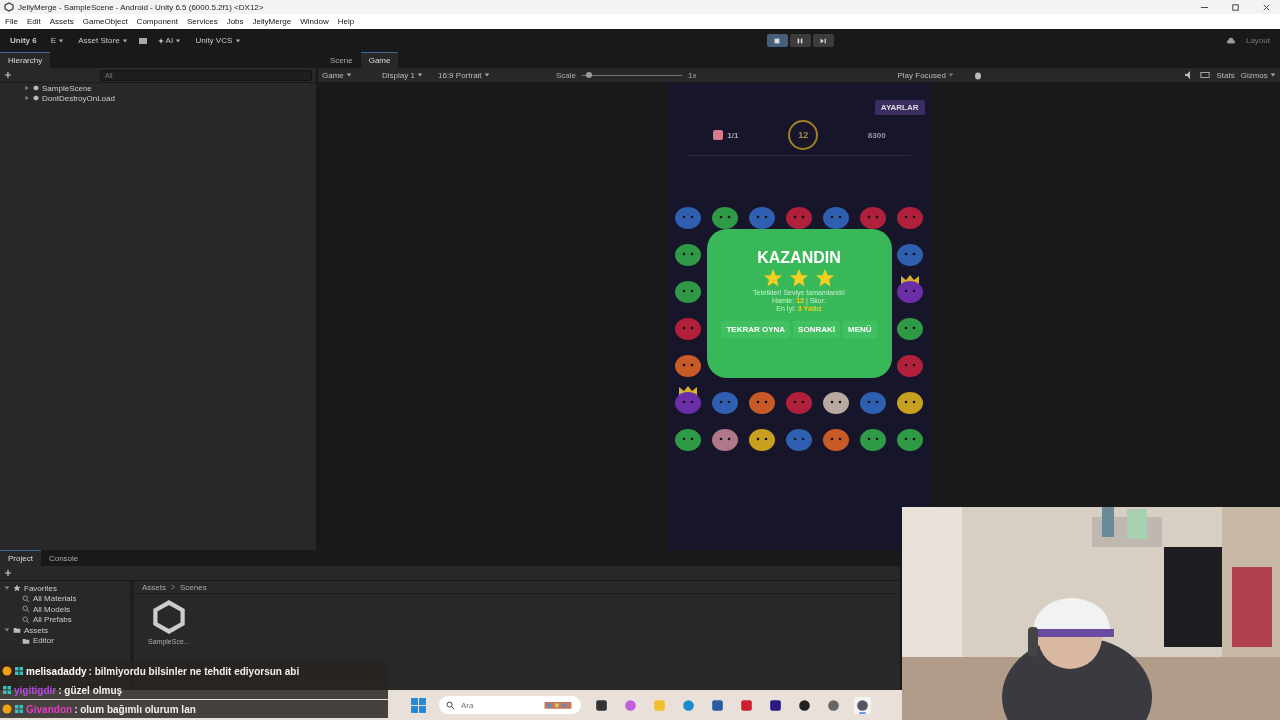 The height and width of the screenshot is (720, 1280). What do you see at coordinates (803, 135) in the screenshot?
I see `moves-counter: 12` at bounding box center [803, 135].